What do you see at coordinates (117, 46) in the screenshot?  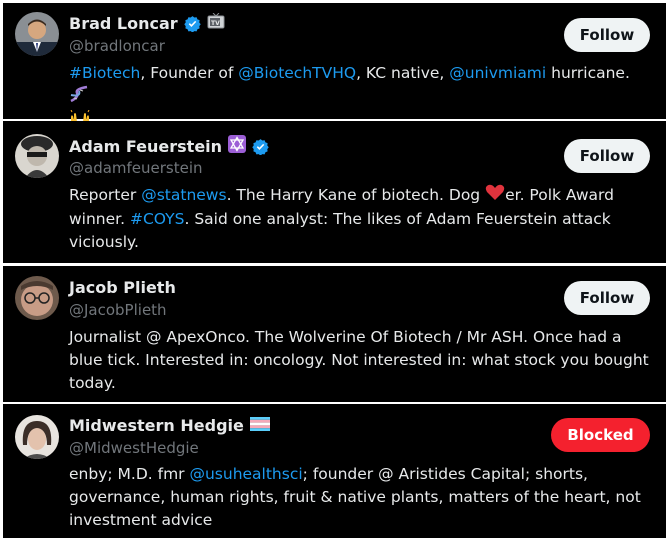 I see `username: @bradloncar` at bounding box center [117, 46].